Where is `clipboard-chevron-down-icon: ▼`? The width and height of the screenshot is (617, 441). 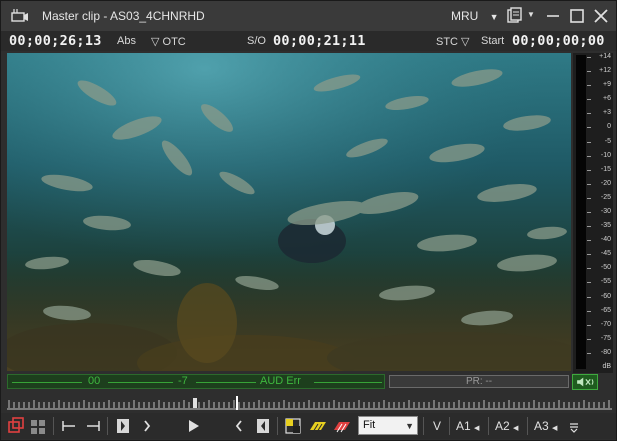 clipboard-chevron-down-icon: ▼ is located at coordinates (531, 14).